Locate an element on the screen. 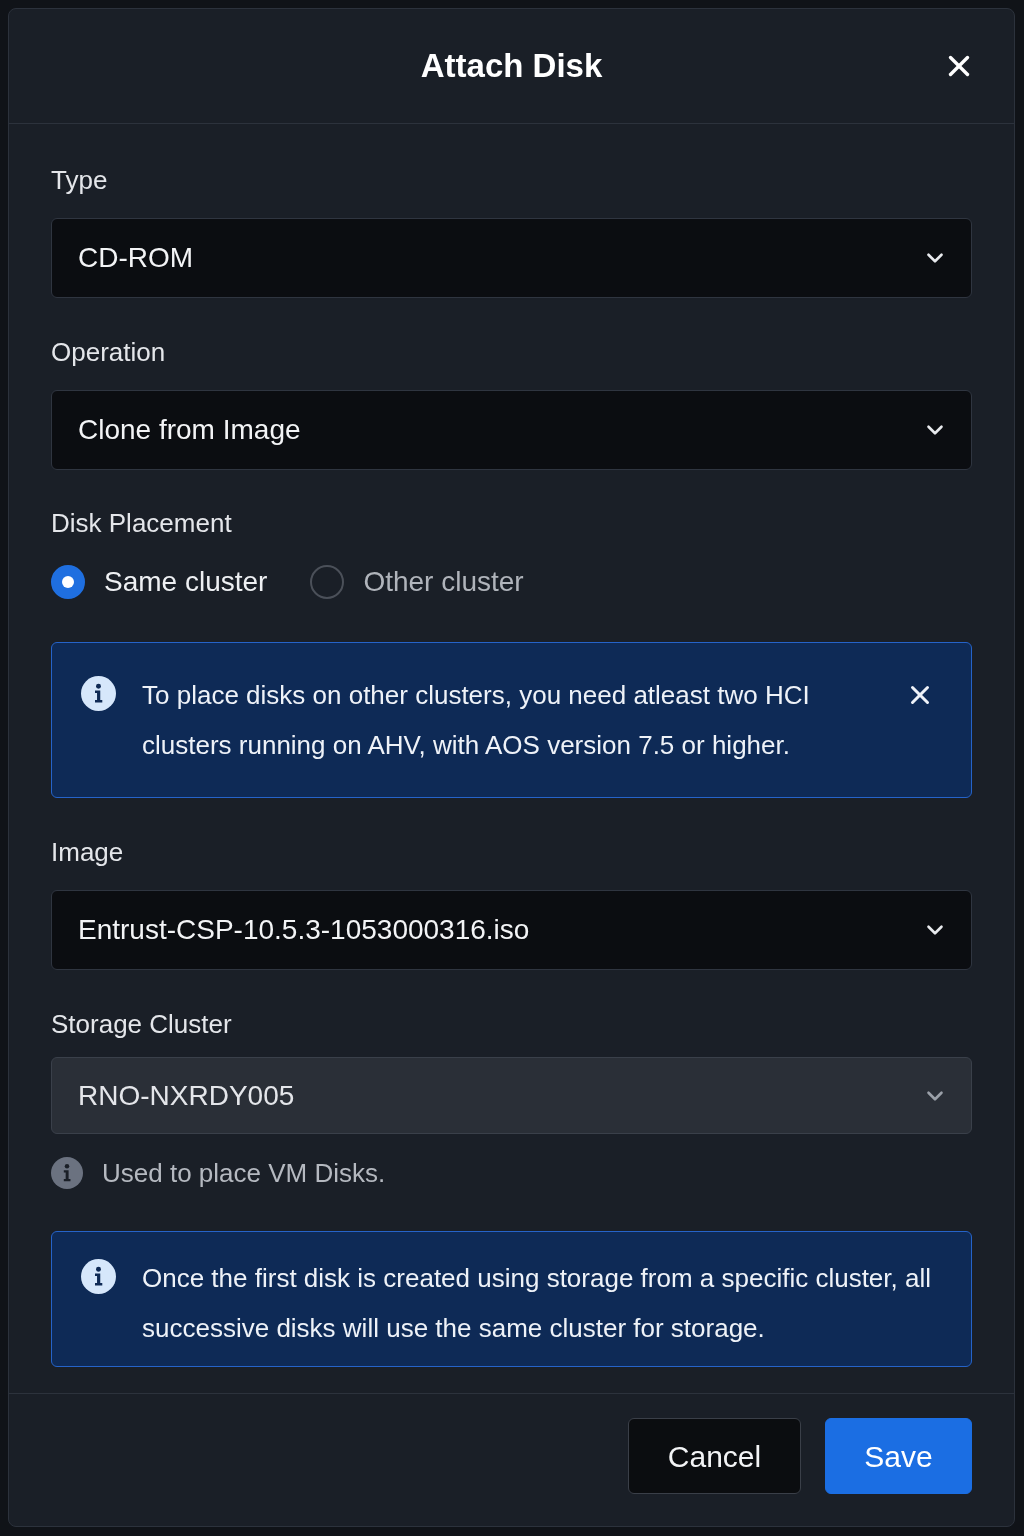 This screenshot has height=1536, width=1024. select-field: Clone from Image is located at coordinates (511, 430).